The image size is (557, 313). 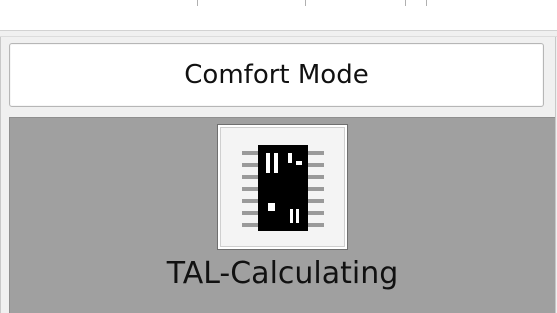 What do you see at coordinates (282, 273) in the screenshot?
I see `tal-calculating-label: TAL-Calculating` at bounding box center [282, 273].